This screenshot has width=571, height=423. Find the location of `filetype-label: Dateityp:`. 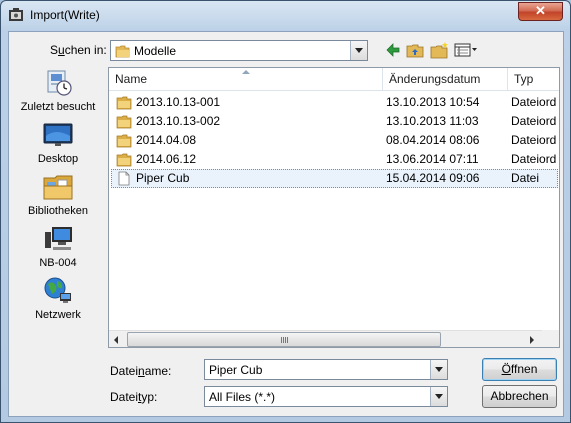

filetype-label: Dateityp: is located at coordinates (134, 397).